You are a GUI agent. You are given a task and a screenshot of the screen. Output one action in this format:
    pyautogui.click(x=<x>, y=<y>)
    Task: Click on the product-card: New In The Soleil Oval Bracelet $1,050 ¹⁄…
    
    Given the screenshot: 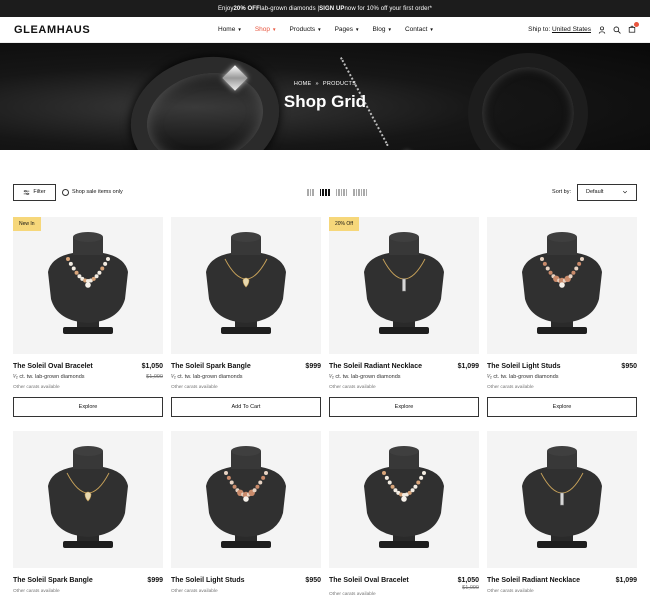 What is the action you would take?
    pyautogui.click(x=88, y=317)
    